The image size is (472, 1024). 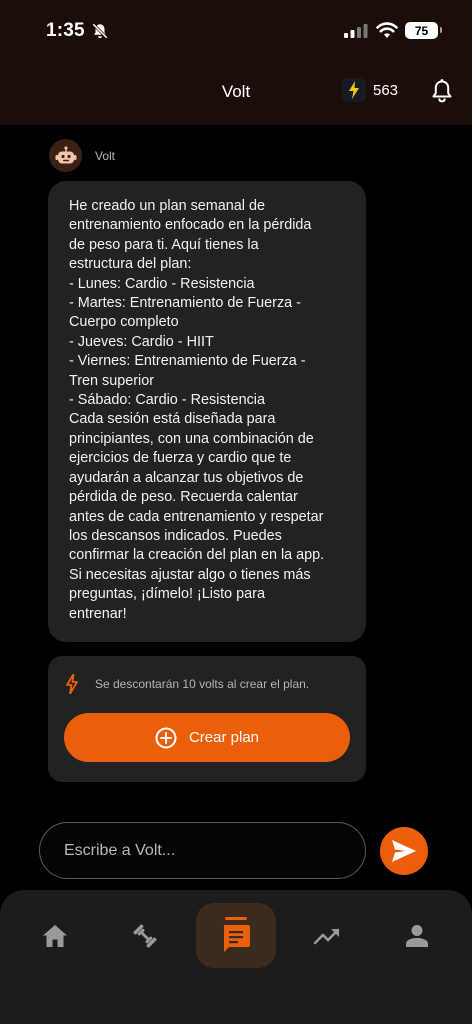 I want to click on create-plan-label: Crear plan, so click(x=224, y=737).